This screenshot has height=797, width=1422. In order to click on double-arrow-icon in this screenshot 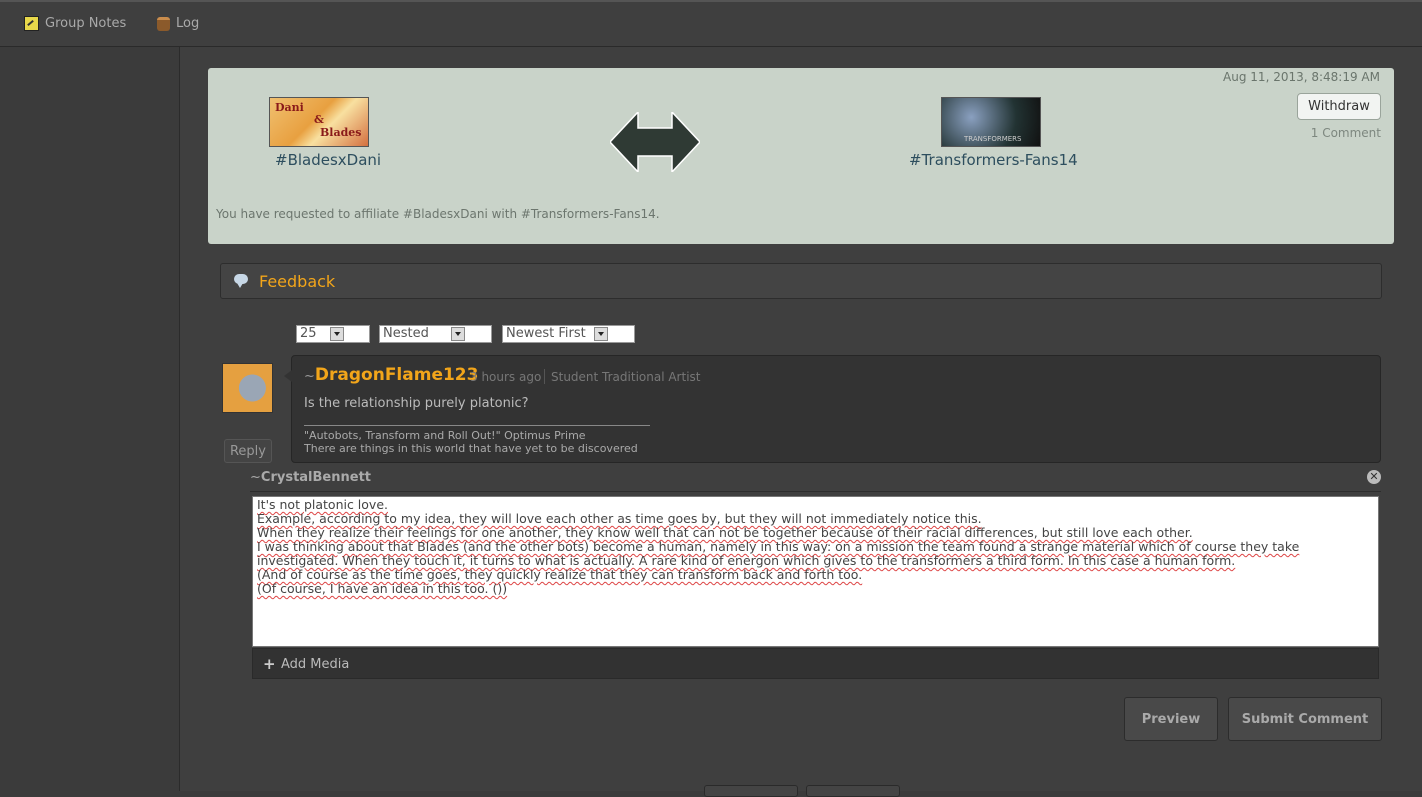, I will do `click(655, 142)`.